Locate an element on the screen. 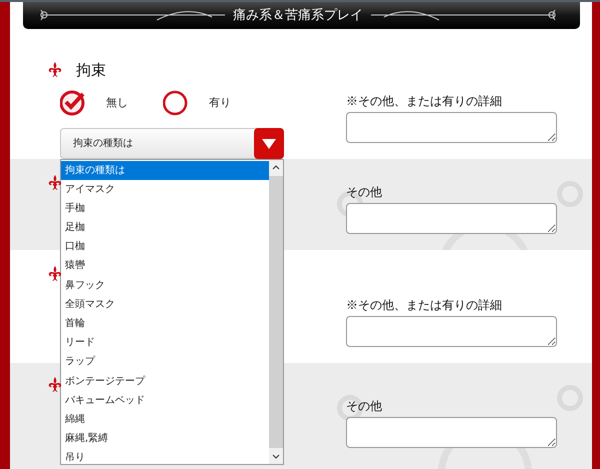 Image resolution: width=600 pixels, height=469 pixels. dropdown-option: 首輪 is located at coordinates (165, 324).